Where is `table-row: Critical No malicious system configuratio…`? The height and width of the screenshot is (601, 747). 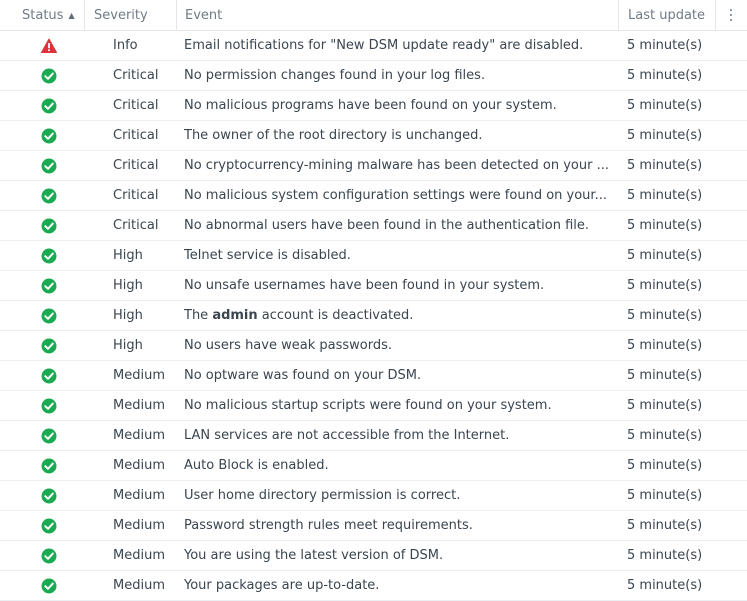
table-row: Critical No malicious system configuratio… is located at coordinates (373, 196).